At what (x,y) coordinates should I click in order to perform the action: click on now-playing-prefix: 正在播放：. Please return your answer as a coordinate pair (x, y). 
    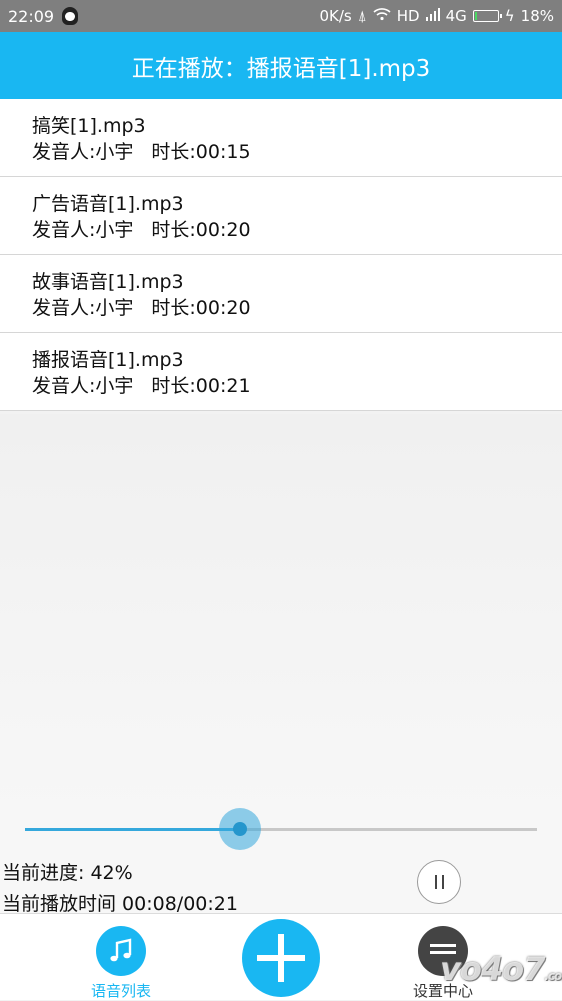
    Looking at the image, I should click on (189, 68).